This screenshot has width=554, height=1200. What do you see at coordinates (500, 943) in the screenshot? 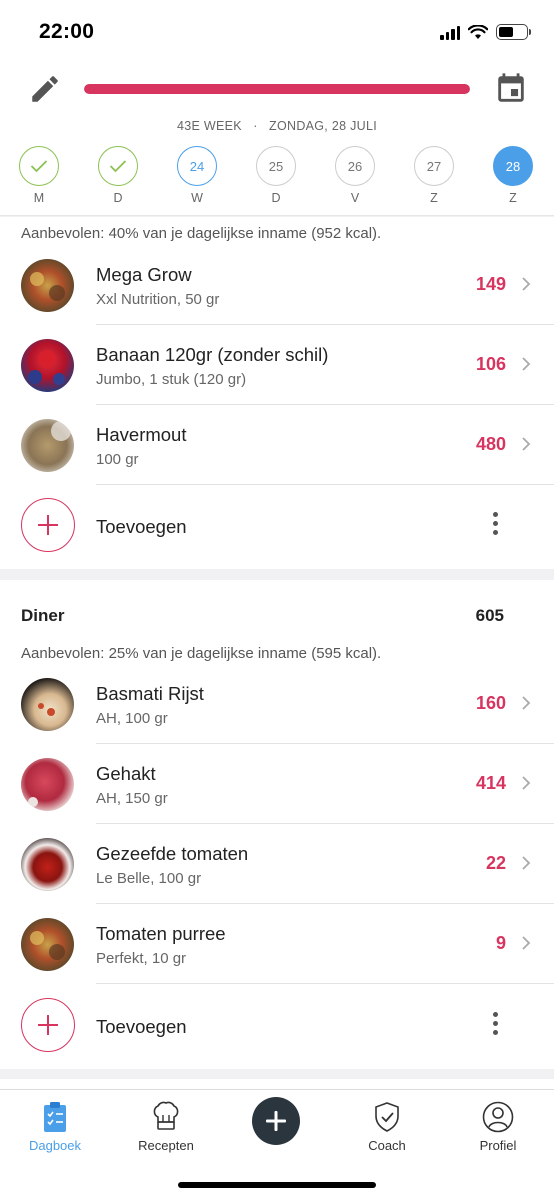
I see `food-kcal: 9` at bounding box center [500, 943].